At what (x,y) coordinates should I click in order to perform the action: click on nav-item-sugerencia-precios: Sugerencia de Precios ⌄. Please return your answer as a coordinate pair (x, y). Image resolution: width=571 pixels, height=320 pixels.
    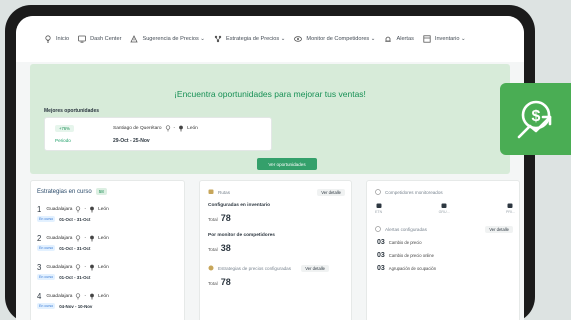
    Looking at the image, I should click on (167, 39).